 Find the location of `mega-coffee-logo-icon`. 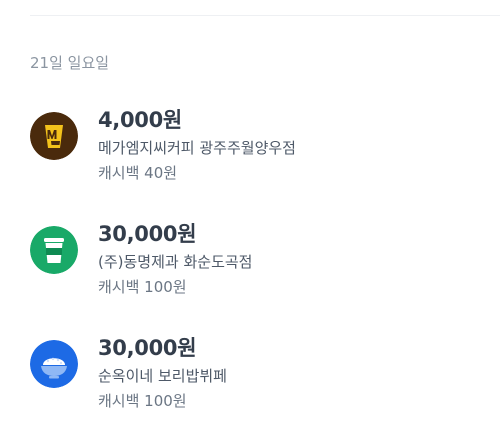

mega-coffee-logo-icon is located at coordinates (54, 136).